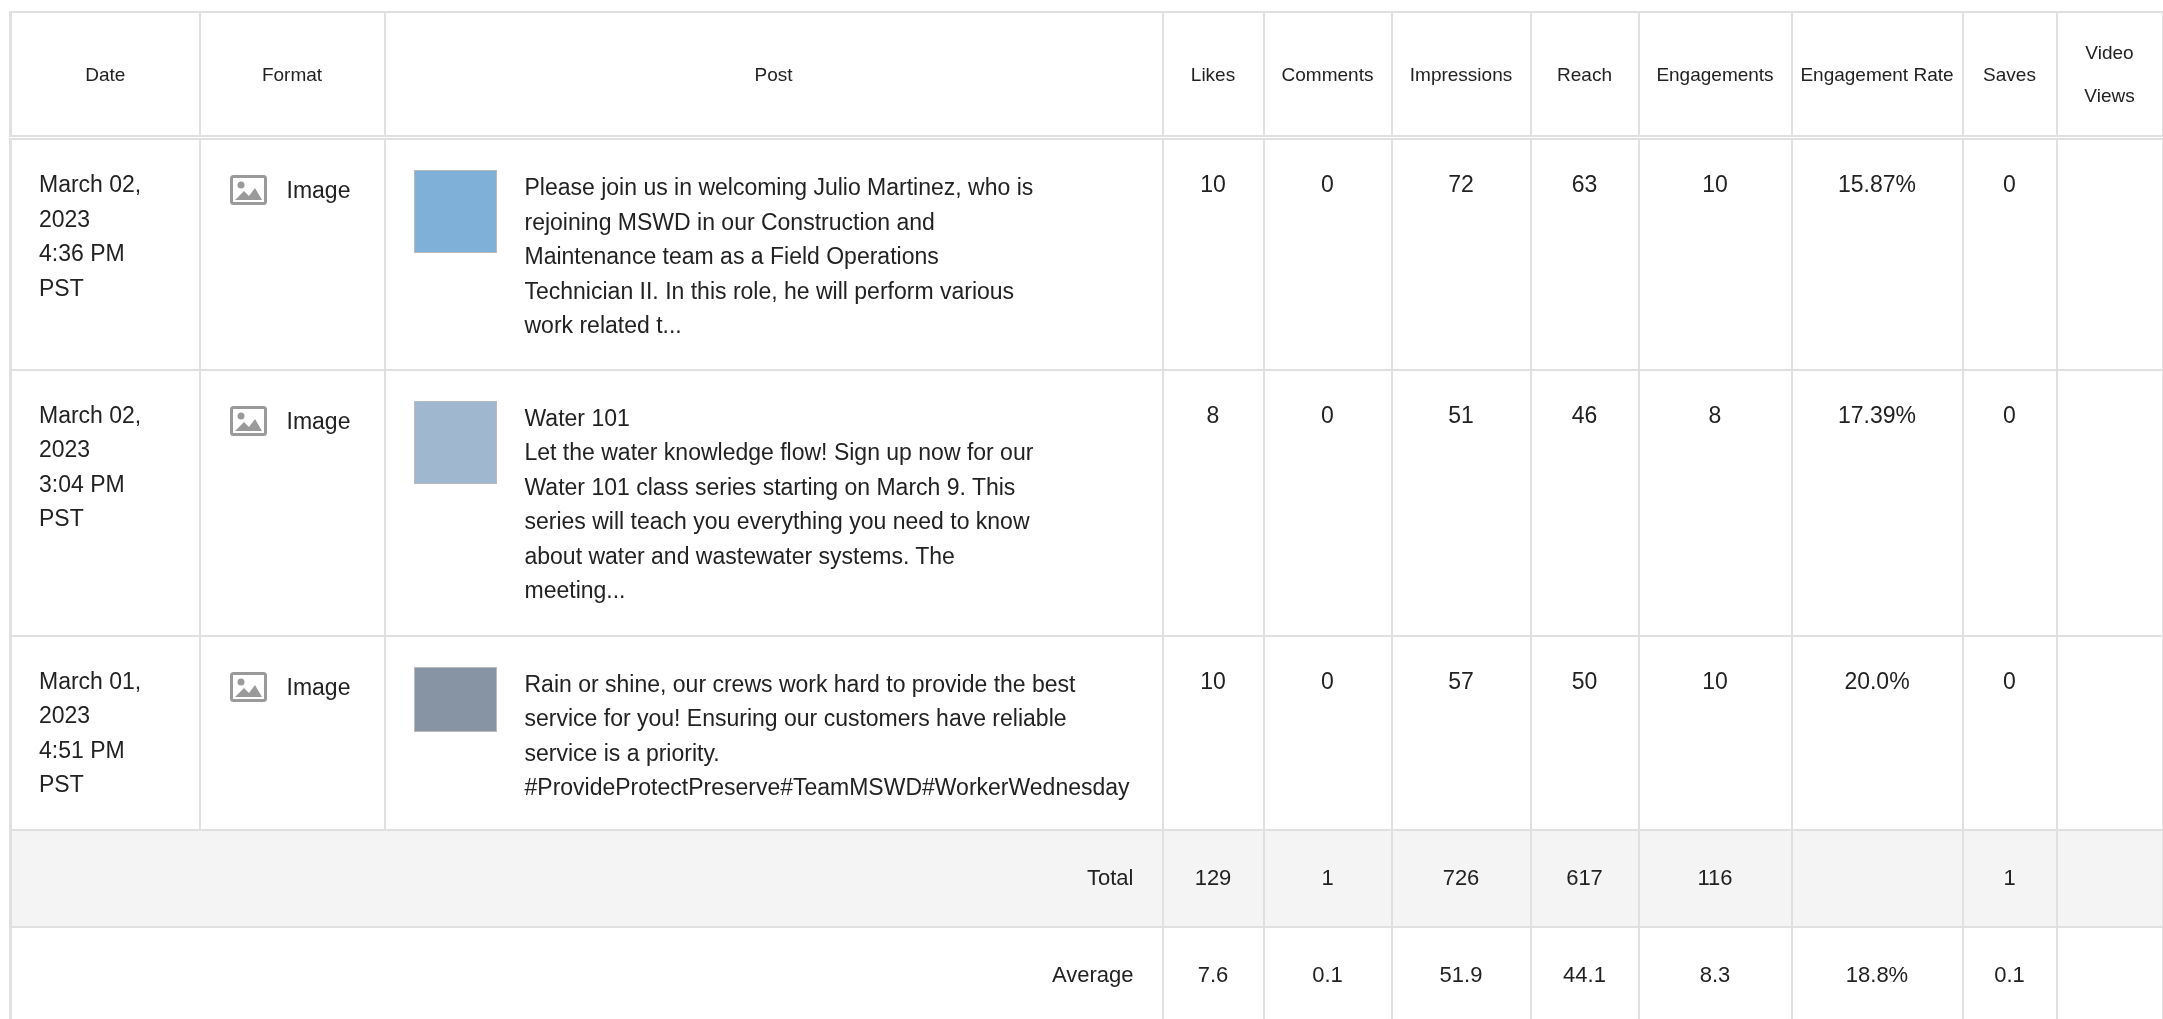 The image size is (2163, 1019). Describe the element at coordinates (1213, 74) in the screenshot. I see `column-header: Likes` at that location.